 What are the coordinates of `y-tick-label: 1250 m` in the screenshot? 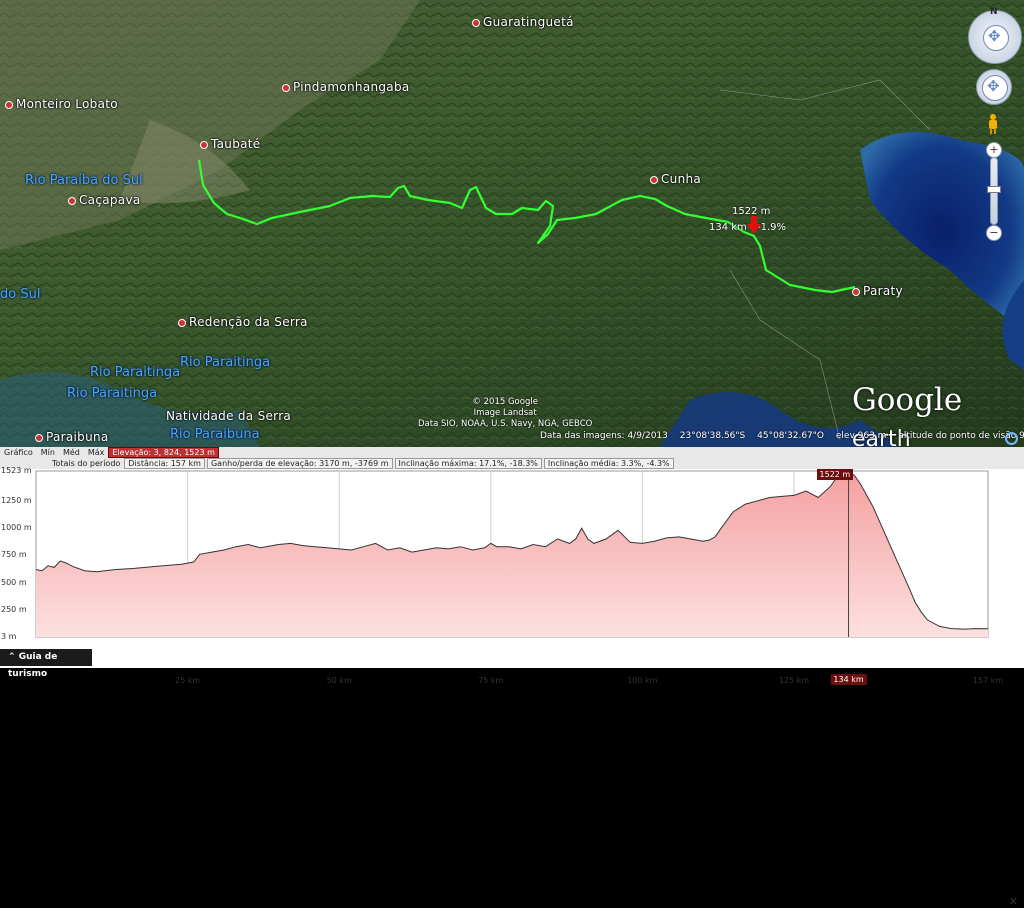 It's located at (16, 500).